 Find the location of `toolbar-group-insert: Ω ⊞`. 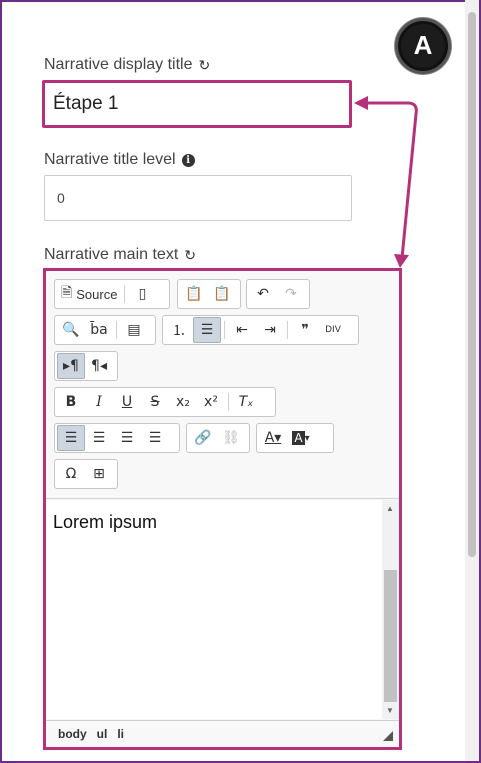

toolbar-group-insert: Ω ⊞ is located at coordinates (86, 474).